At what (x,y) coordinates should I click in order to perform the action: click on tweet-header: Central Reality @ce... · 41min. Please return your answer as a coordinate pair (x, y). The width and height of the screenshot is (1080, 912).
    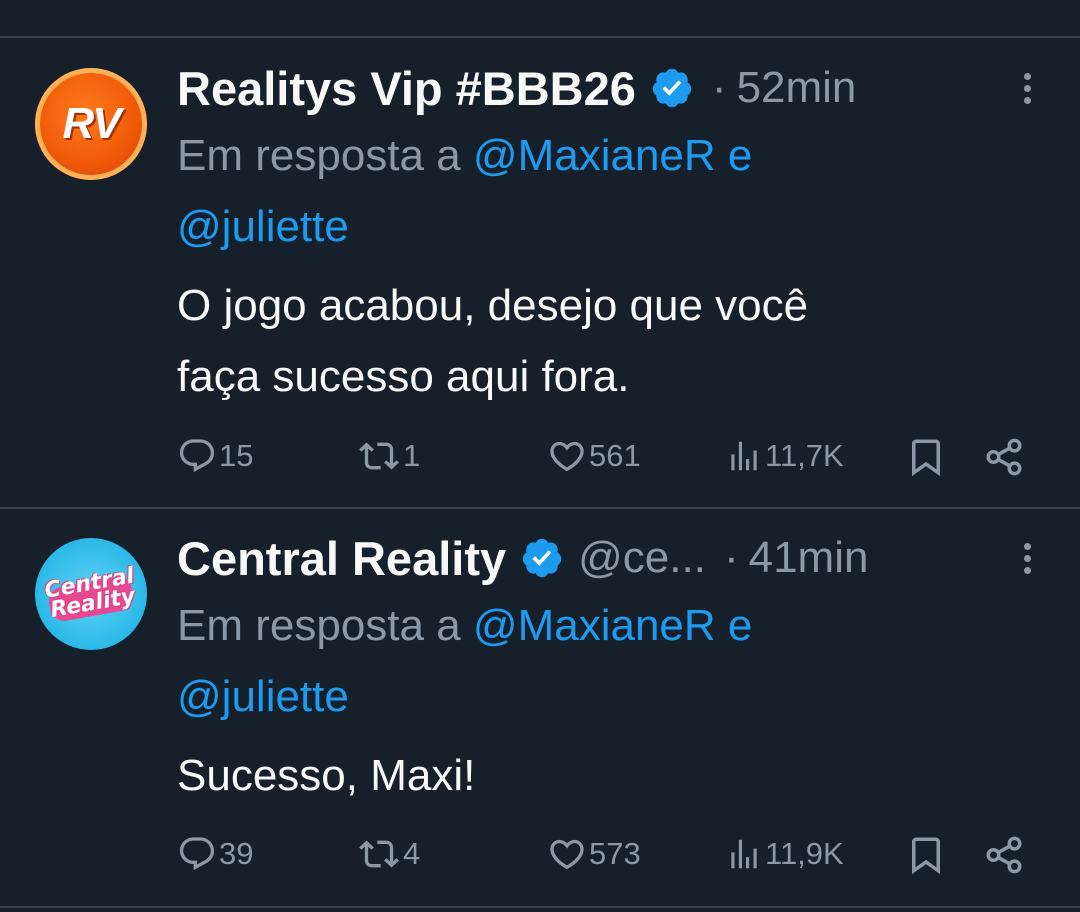
    Looking at the image, I should click on (522, 558).